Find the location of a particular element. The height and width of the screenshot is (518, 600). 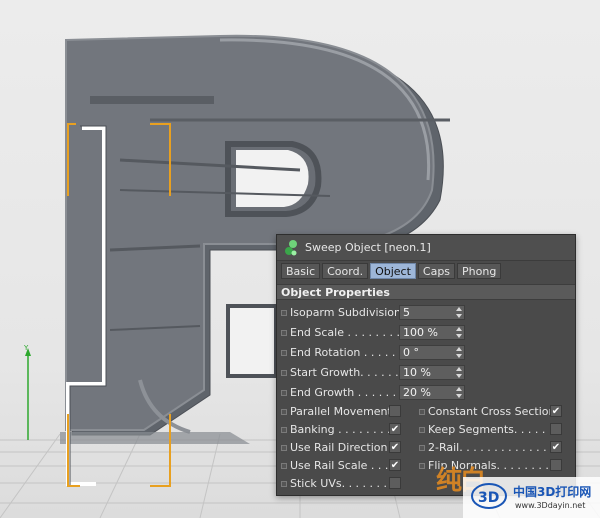

parallel-movement-row: Parallel Movement is located at coordinates (346, 412).